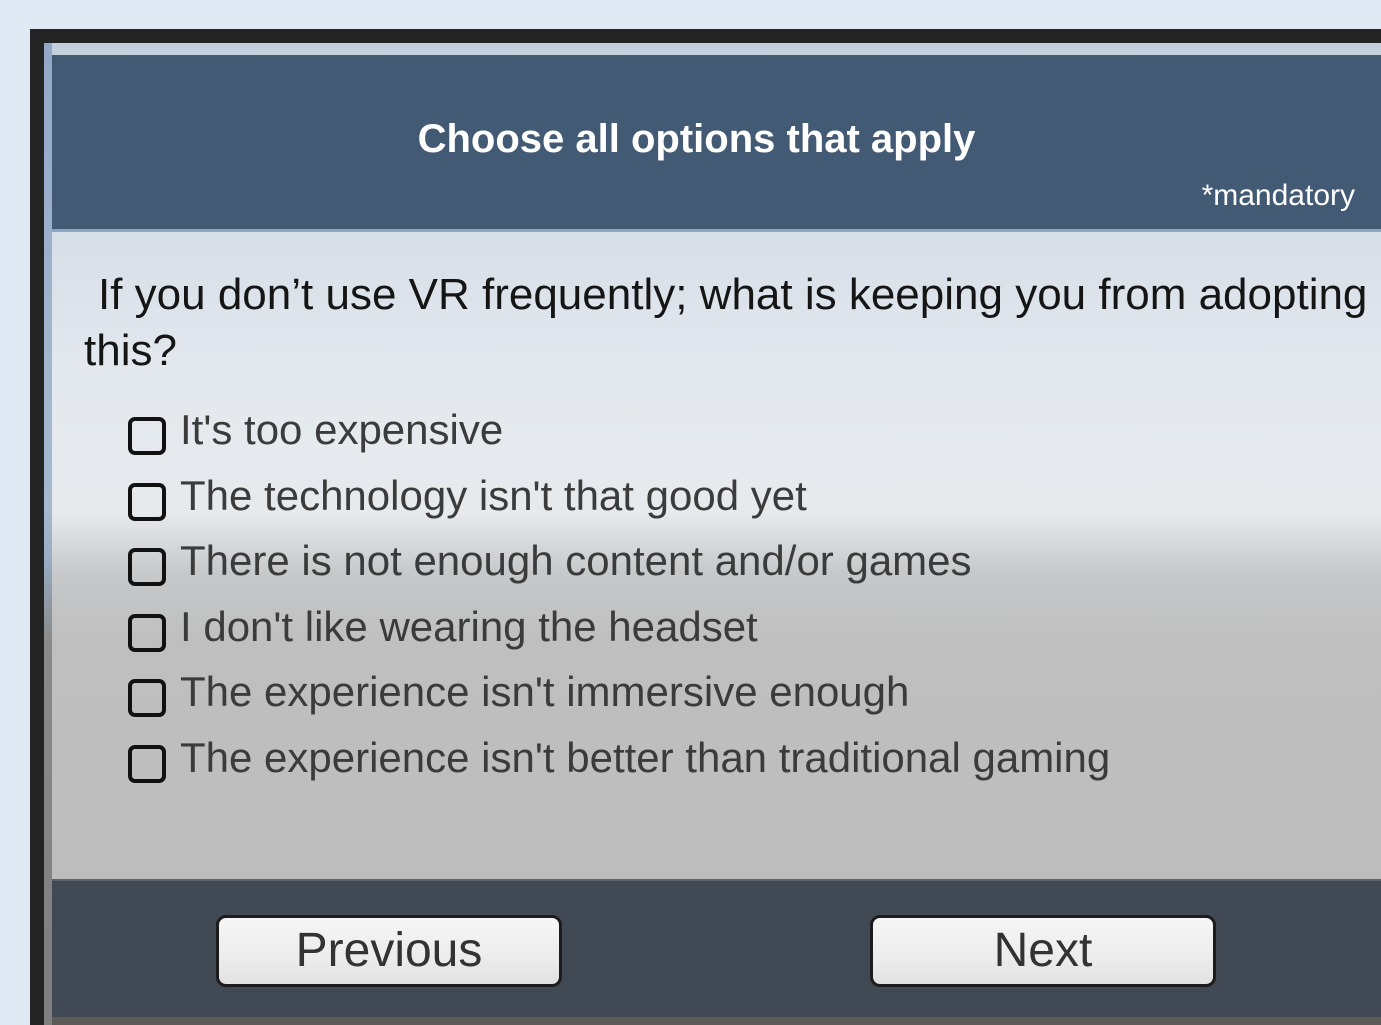 This screenshot has width=1381, height=1025. I want to click on option-item: The experience isn't immersive enough, so click(619, 696).